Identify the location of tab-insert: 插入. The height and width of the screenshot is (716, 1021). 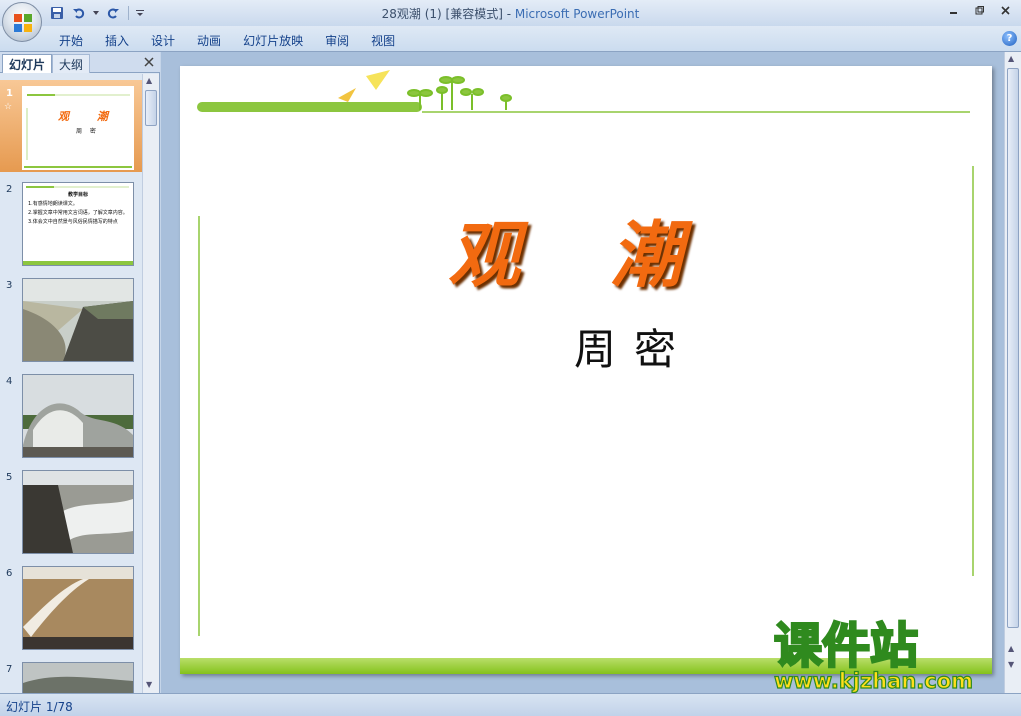
(117, 40).